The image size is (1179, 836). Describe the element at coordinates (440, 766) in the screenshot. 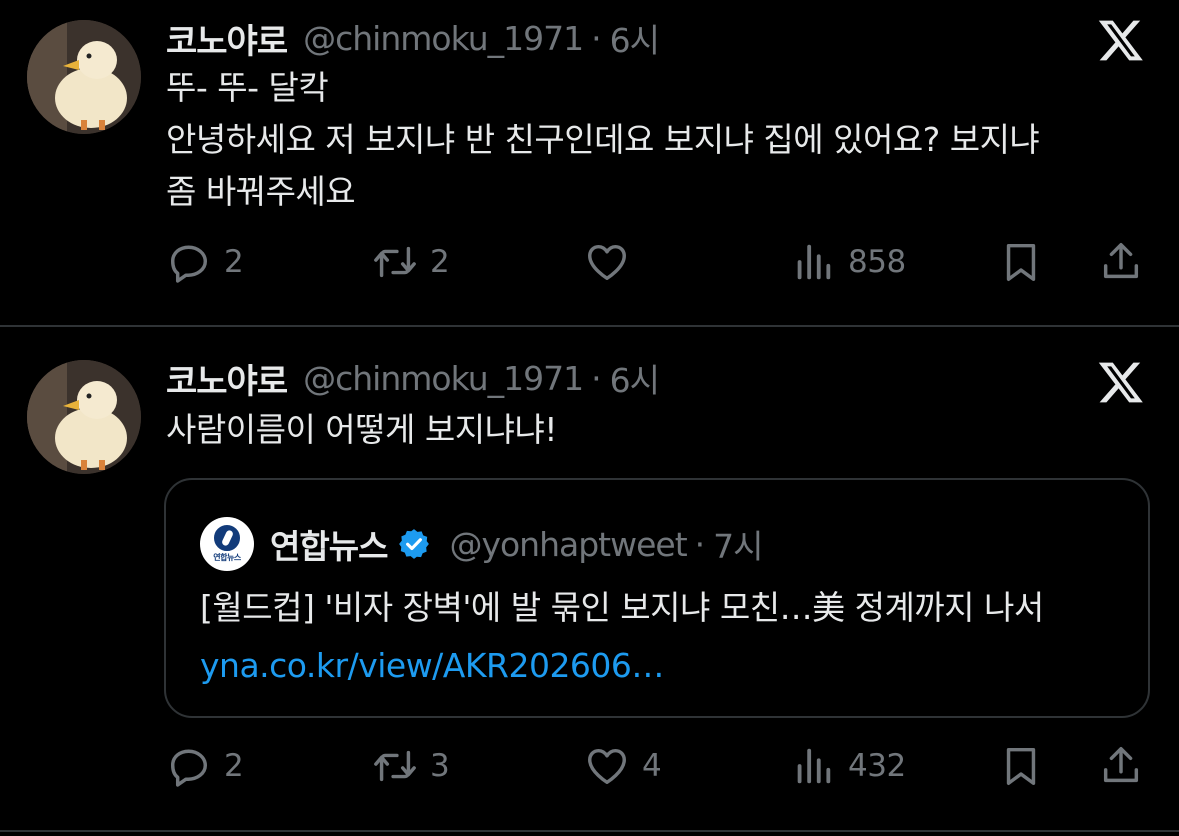

I see `repost-count: 3` at that location.